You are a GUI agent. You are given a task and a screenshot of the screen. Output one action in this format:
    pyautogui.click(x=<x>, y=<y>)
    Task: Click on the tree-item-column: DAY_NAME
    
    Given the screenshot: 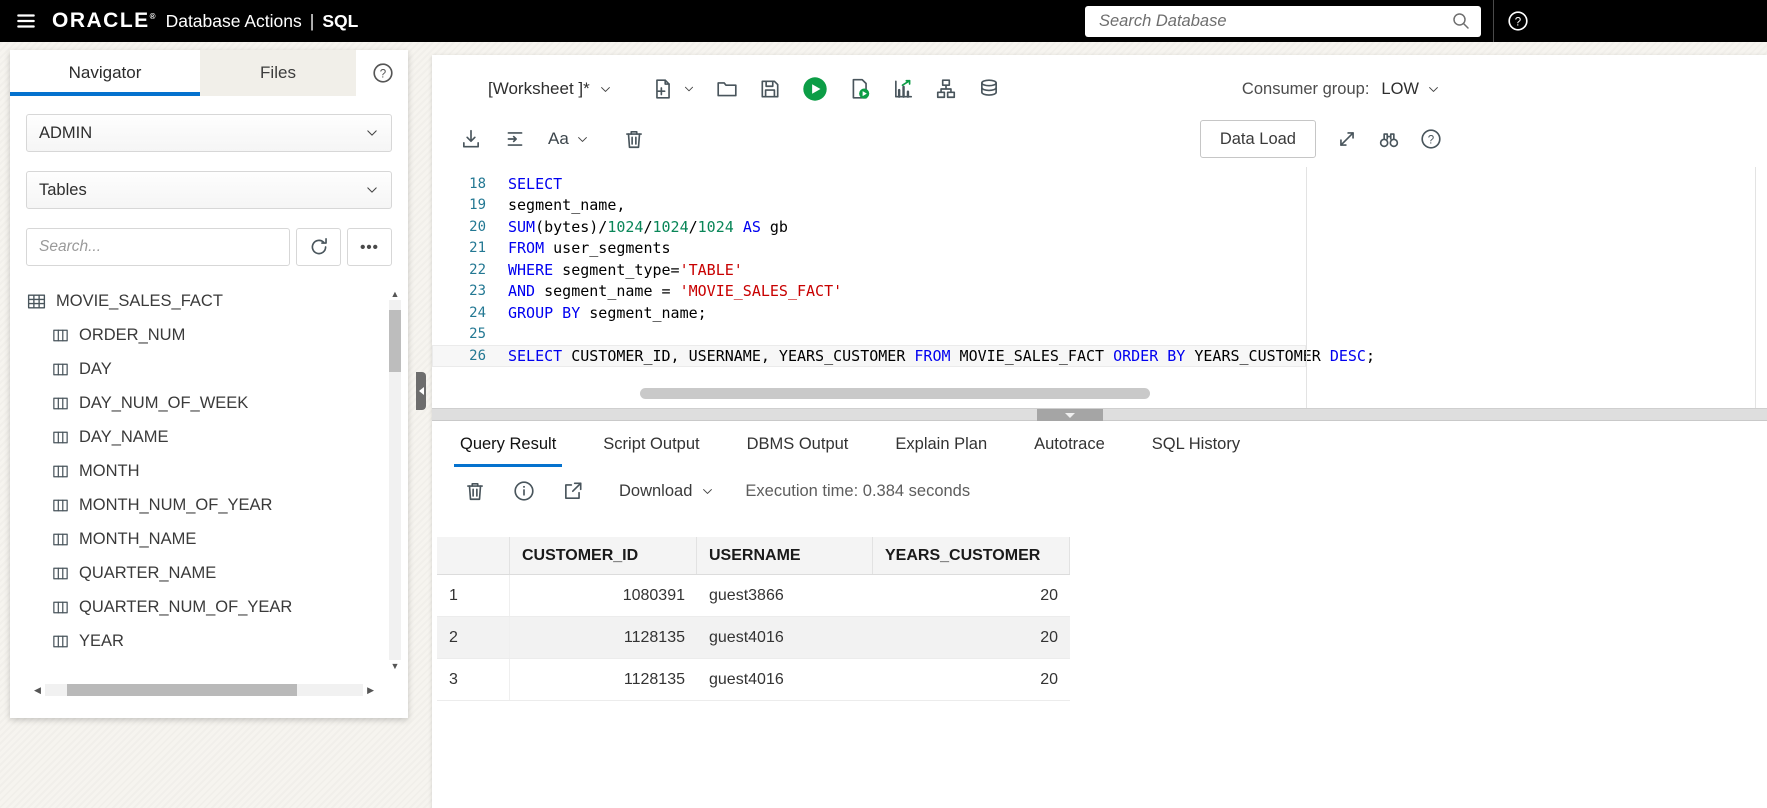 What is the action you would take?
    pyautogui.click(x=209, y=437)
    